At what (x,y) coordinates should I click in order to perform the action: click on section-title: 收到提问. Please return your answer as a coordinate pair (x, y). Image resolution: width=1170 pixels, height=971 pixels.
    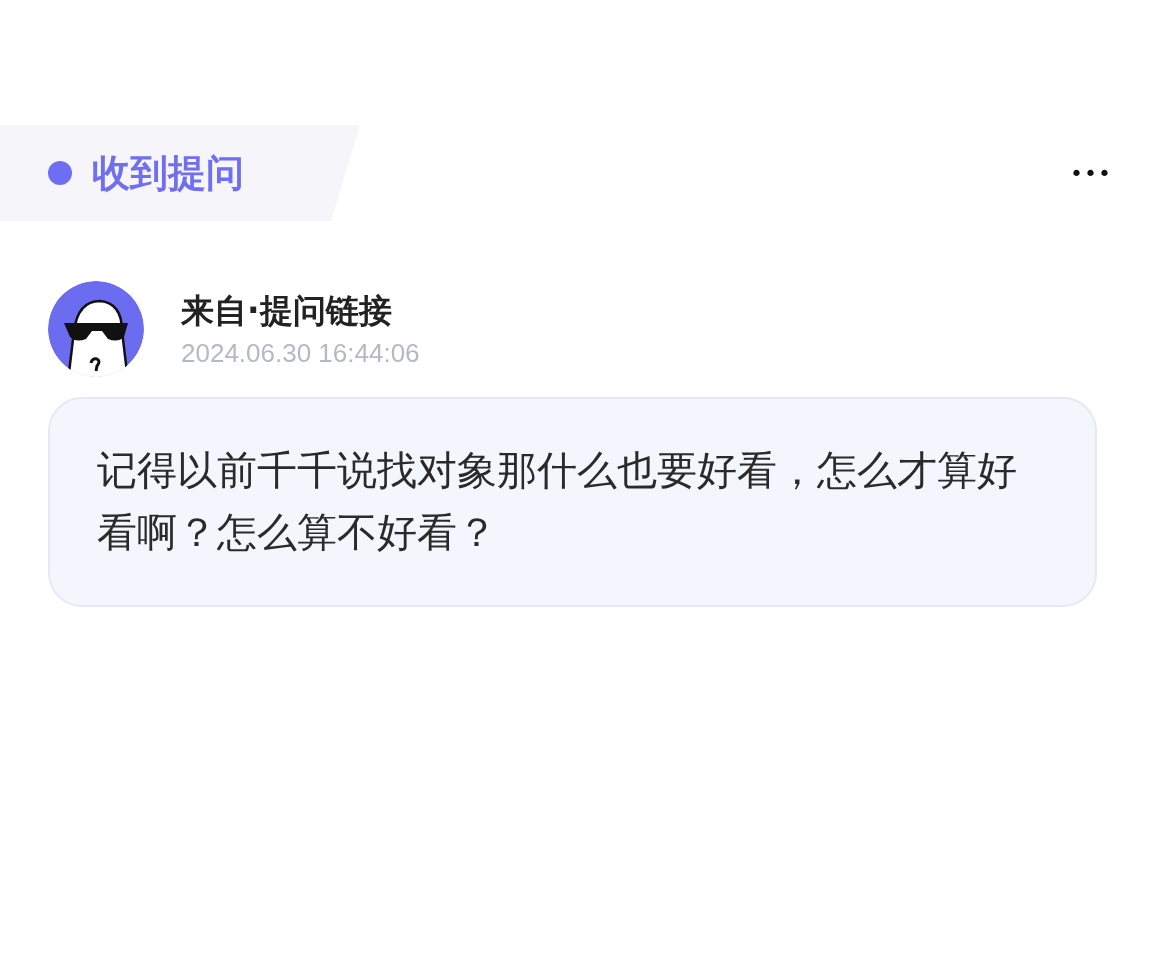
    Looking at the image, I should click on (168, 173).